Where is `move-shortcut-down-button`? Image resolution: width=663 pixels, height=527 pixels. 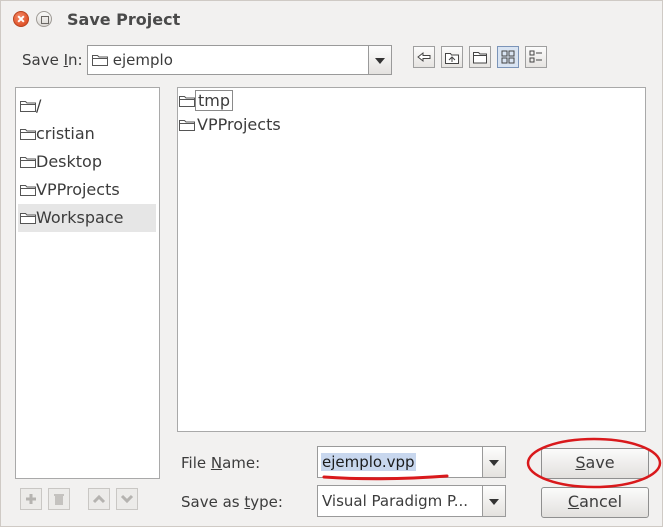 move-shortcut-down-button is located at coordinates (127, 499).